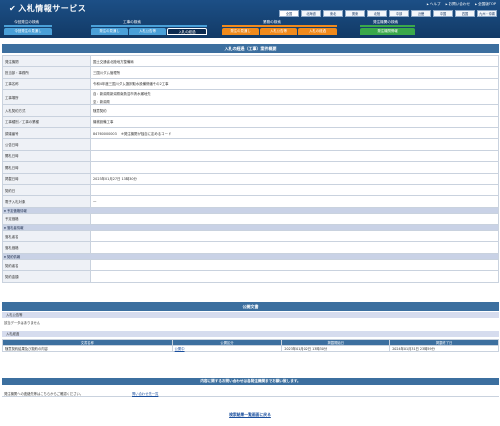 The width and height of the screenshot is (500, 426). I want to click on winner-price-value, so click(294, 247).